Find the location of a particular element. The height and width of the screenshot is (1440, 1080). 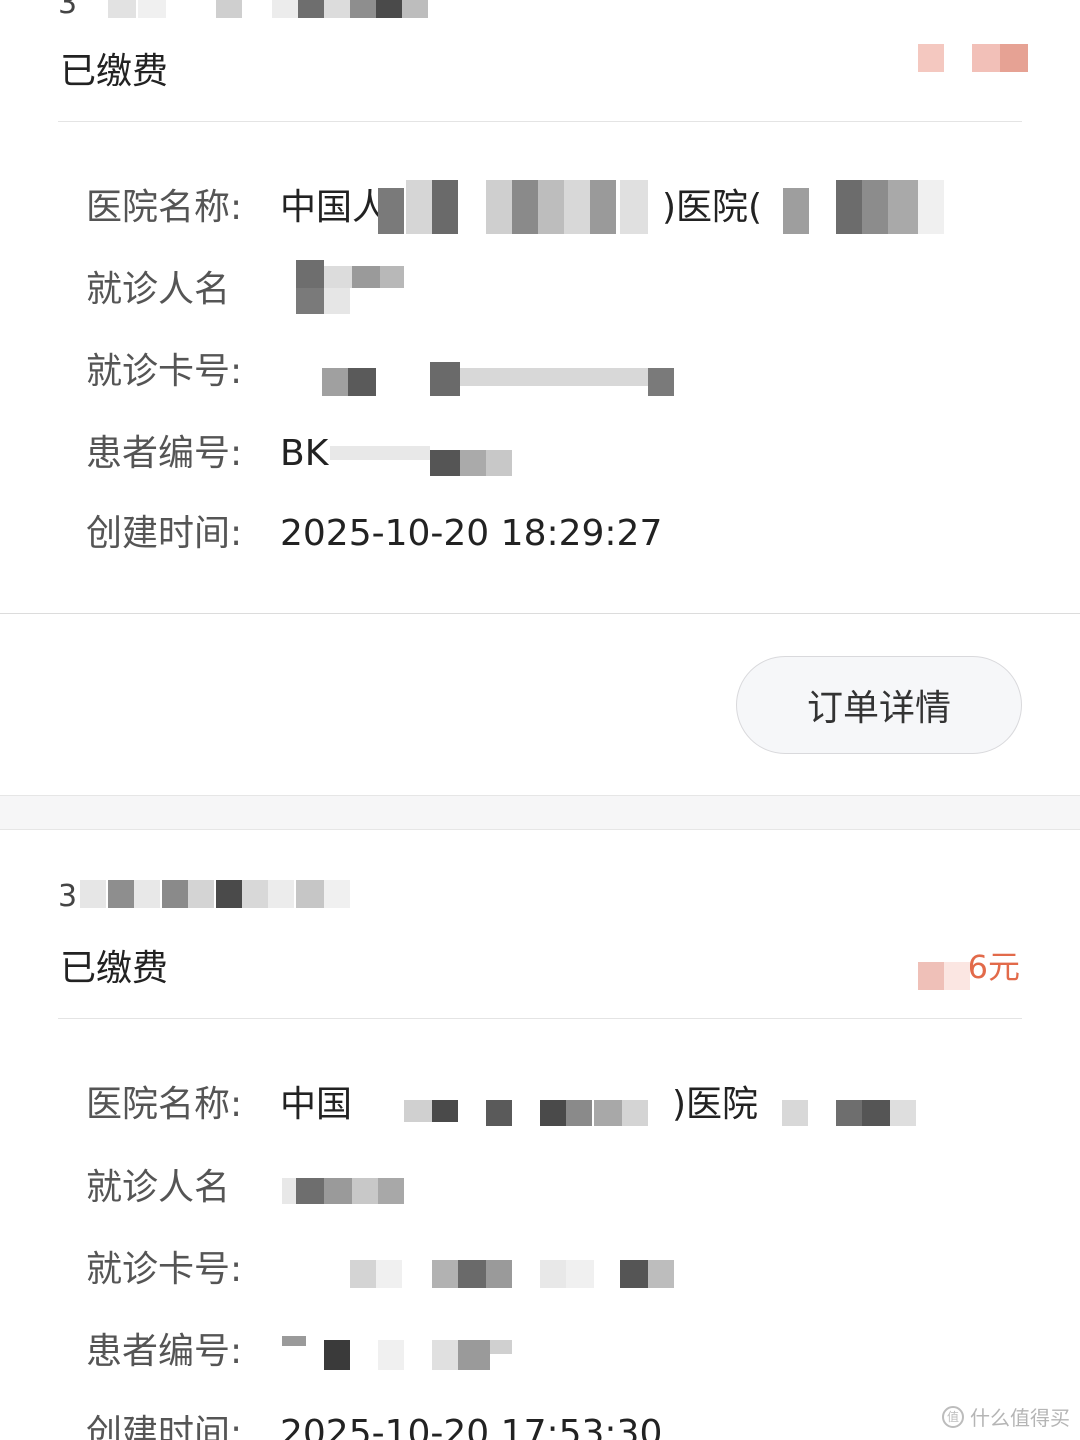

redacted-hospital-name is located at coordinates (644, 1111).